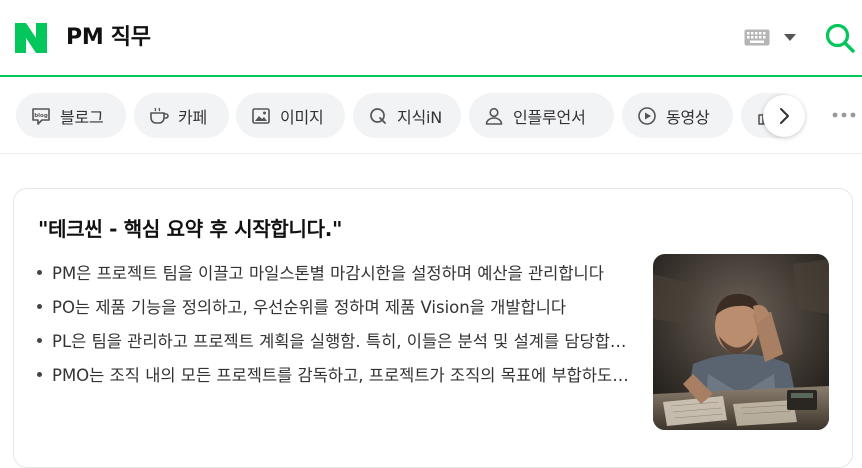 This screenshot has height=468, width=862. Describe the element at coordinates (757, 37) in the screenshot. I see `keyboard-icon` at that location.